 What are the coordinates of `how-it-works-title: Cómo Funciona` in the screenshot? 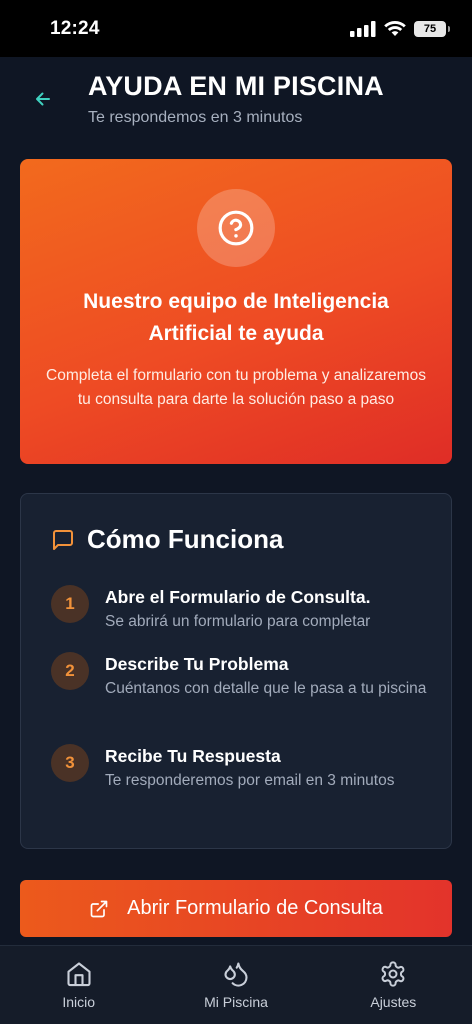 It's located at (185, 539).